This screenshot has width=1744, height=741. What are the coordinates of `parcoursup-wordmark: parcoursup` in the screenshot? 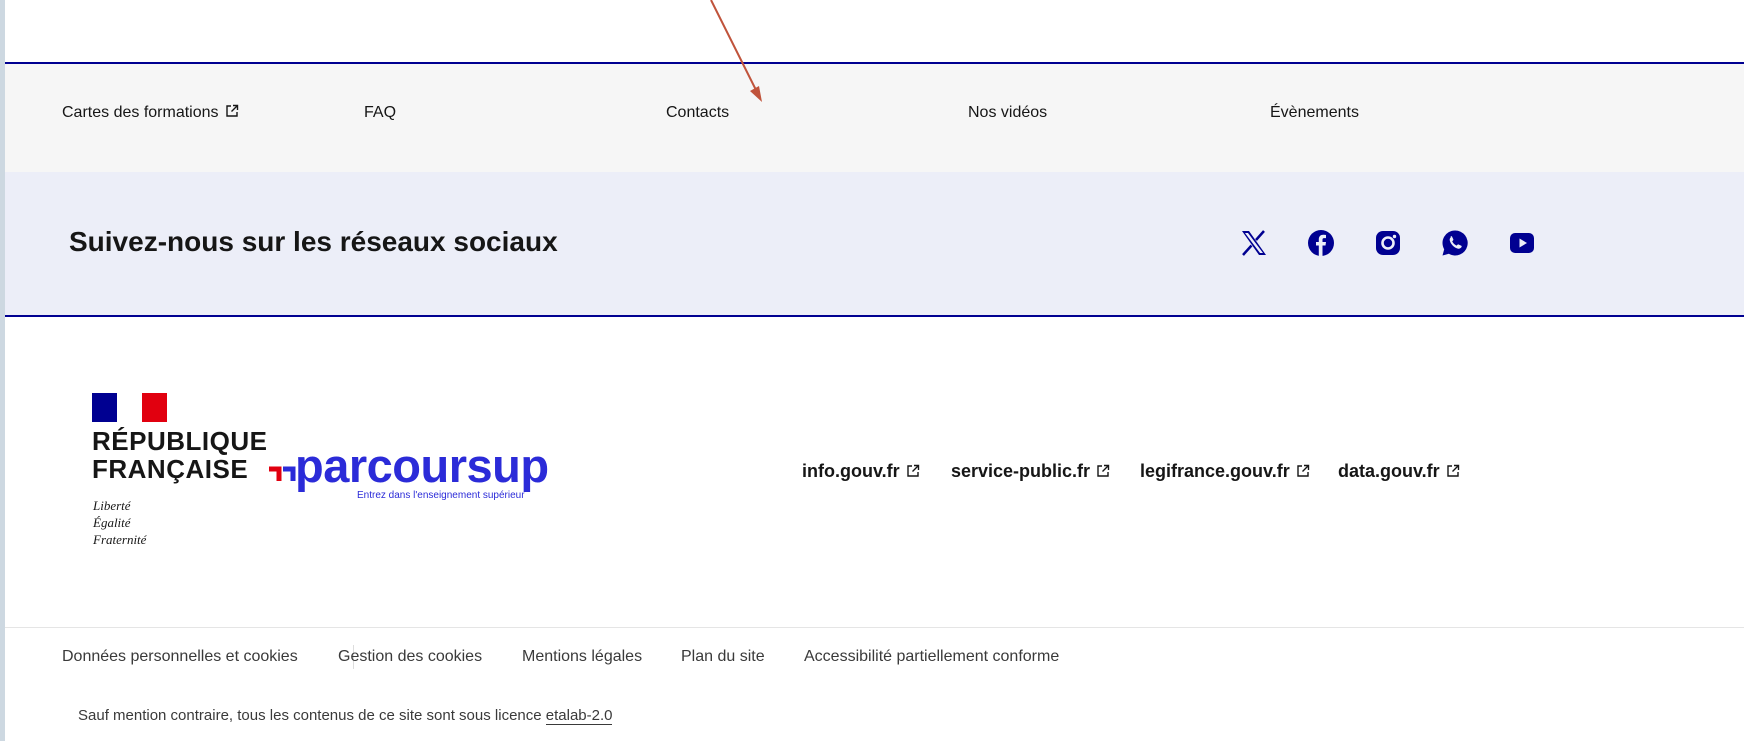 It's located at (422, 465).